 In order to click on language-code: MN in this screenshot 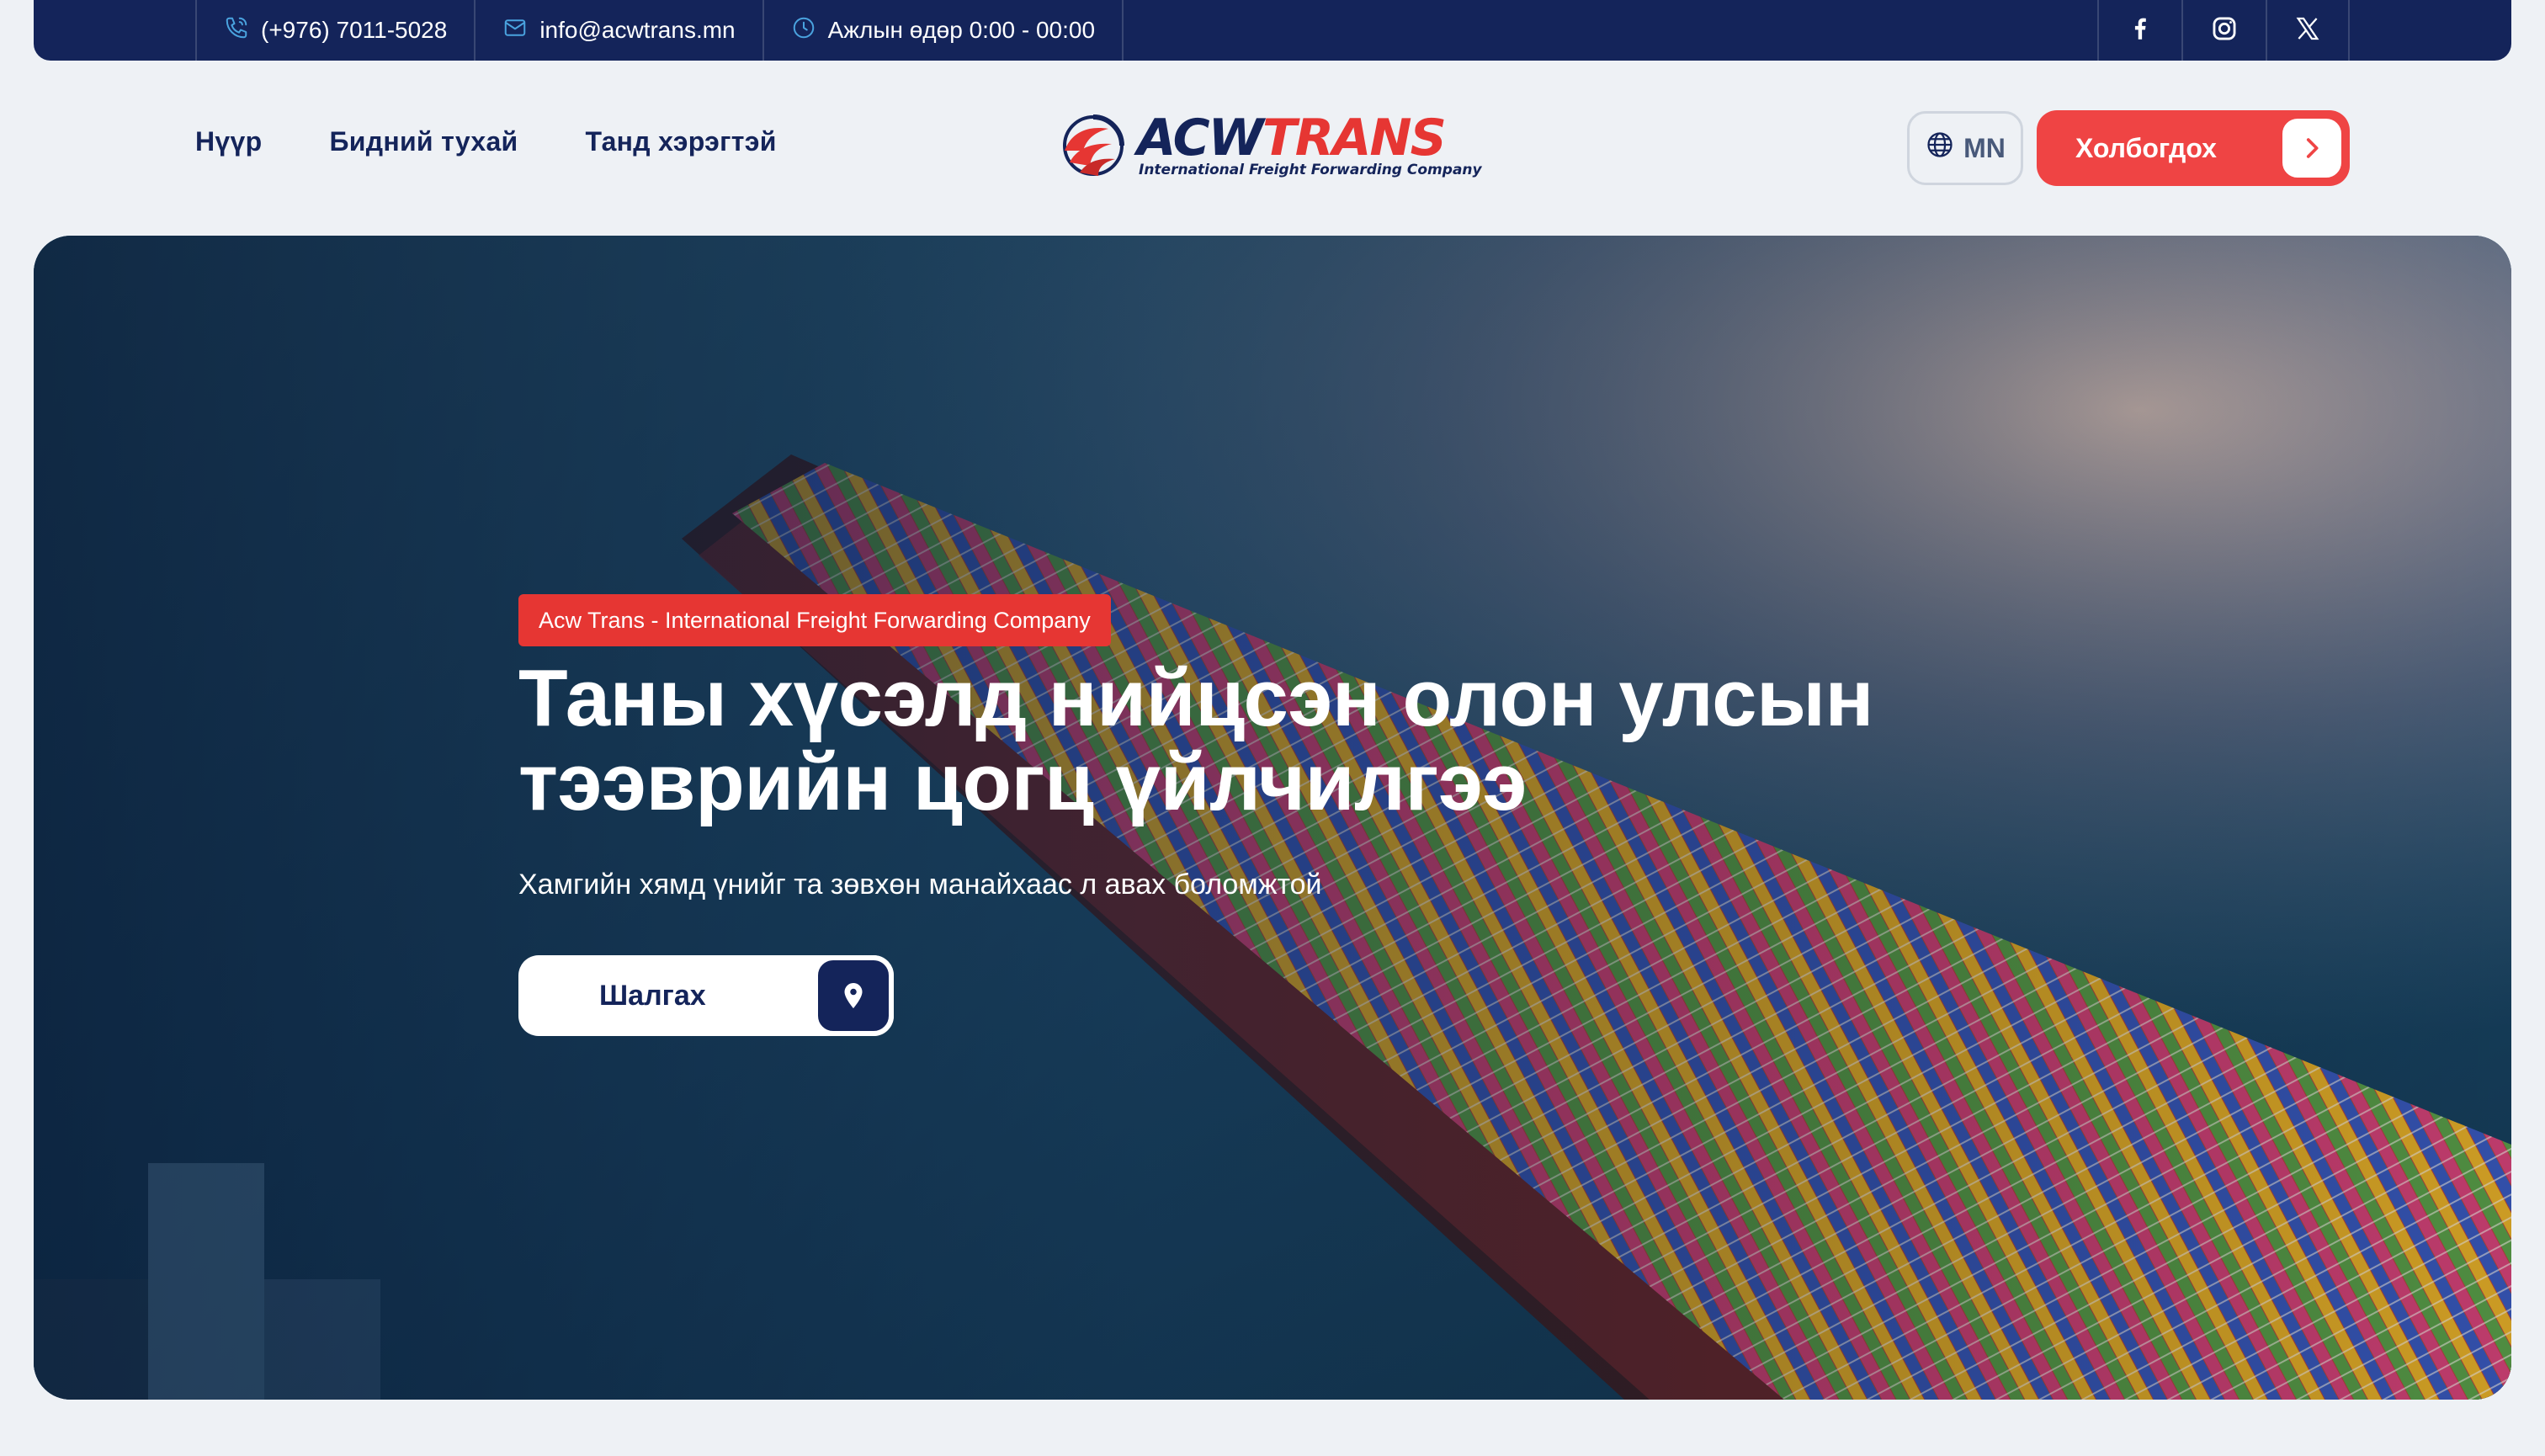, I will do `click(1985, 147)`.